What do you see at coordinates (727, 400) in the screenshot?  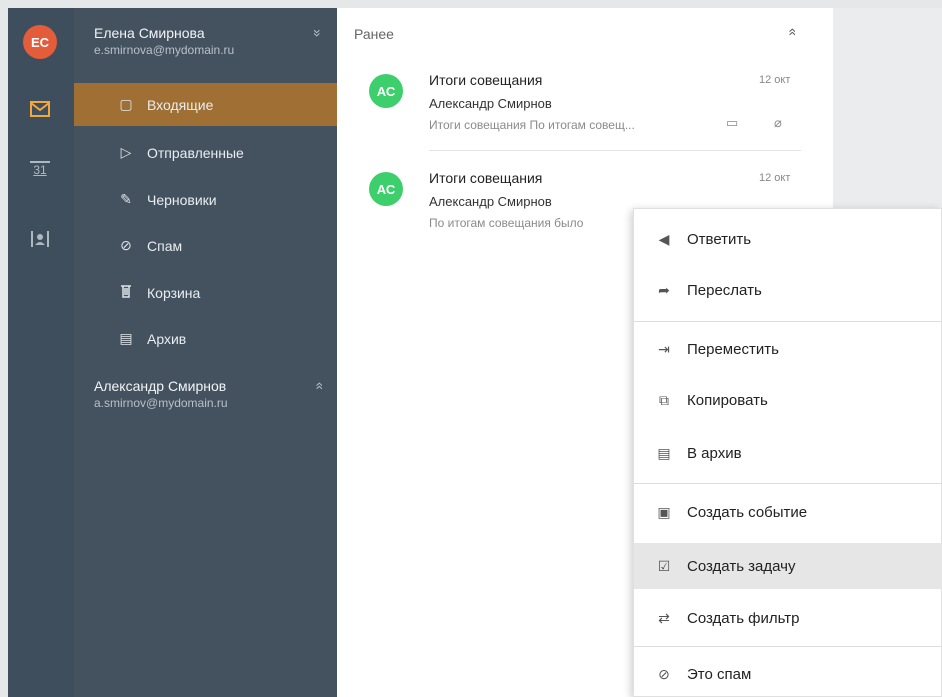 I see `menu-item-label: Копировать` at bounding box center [727, 400].